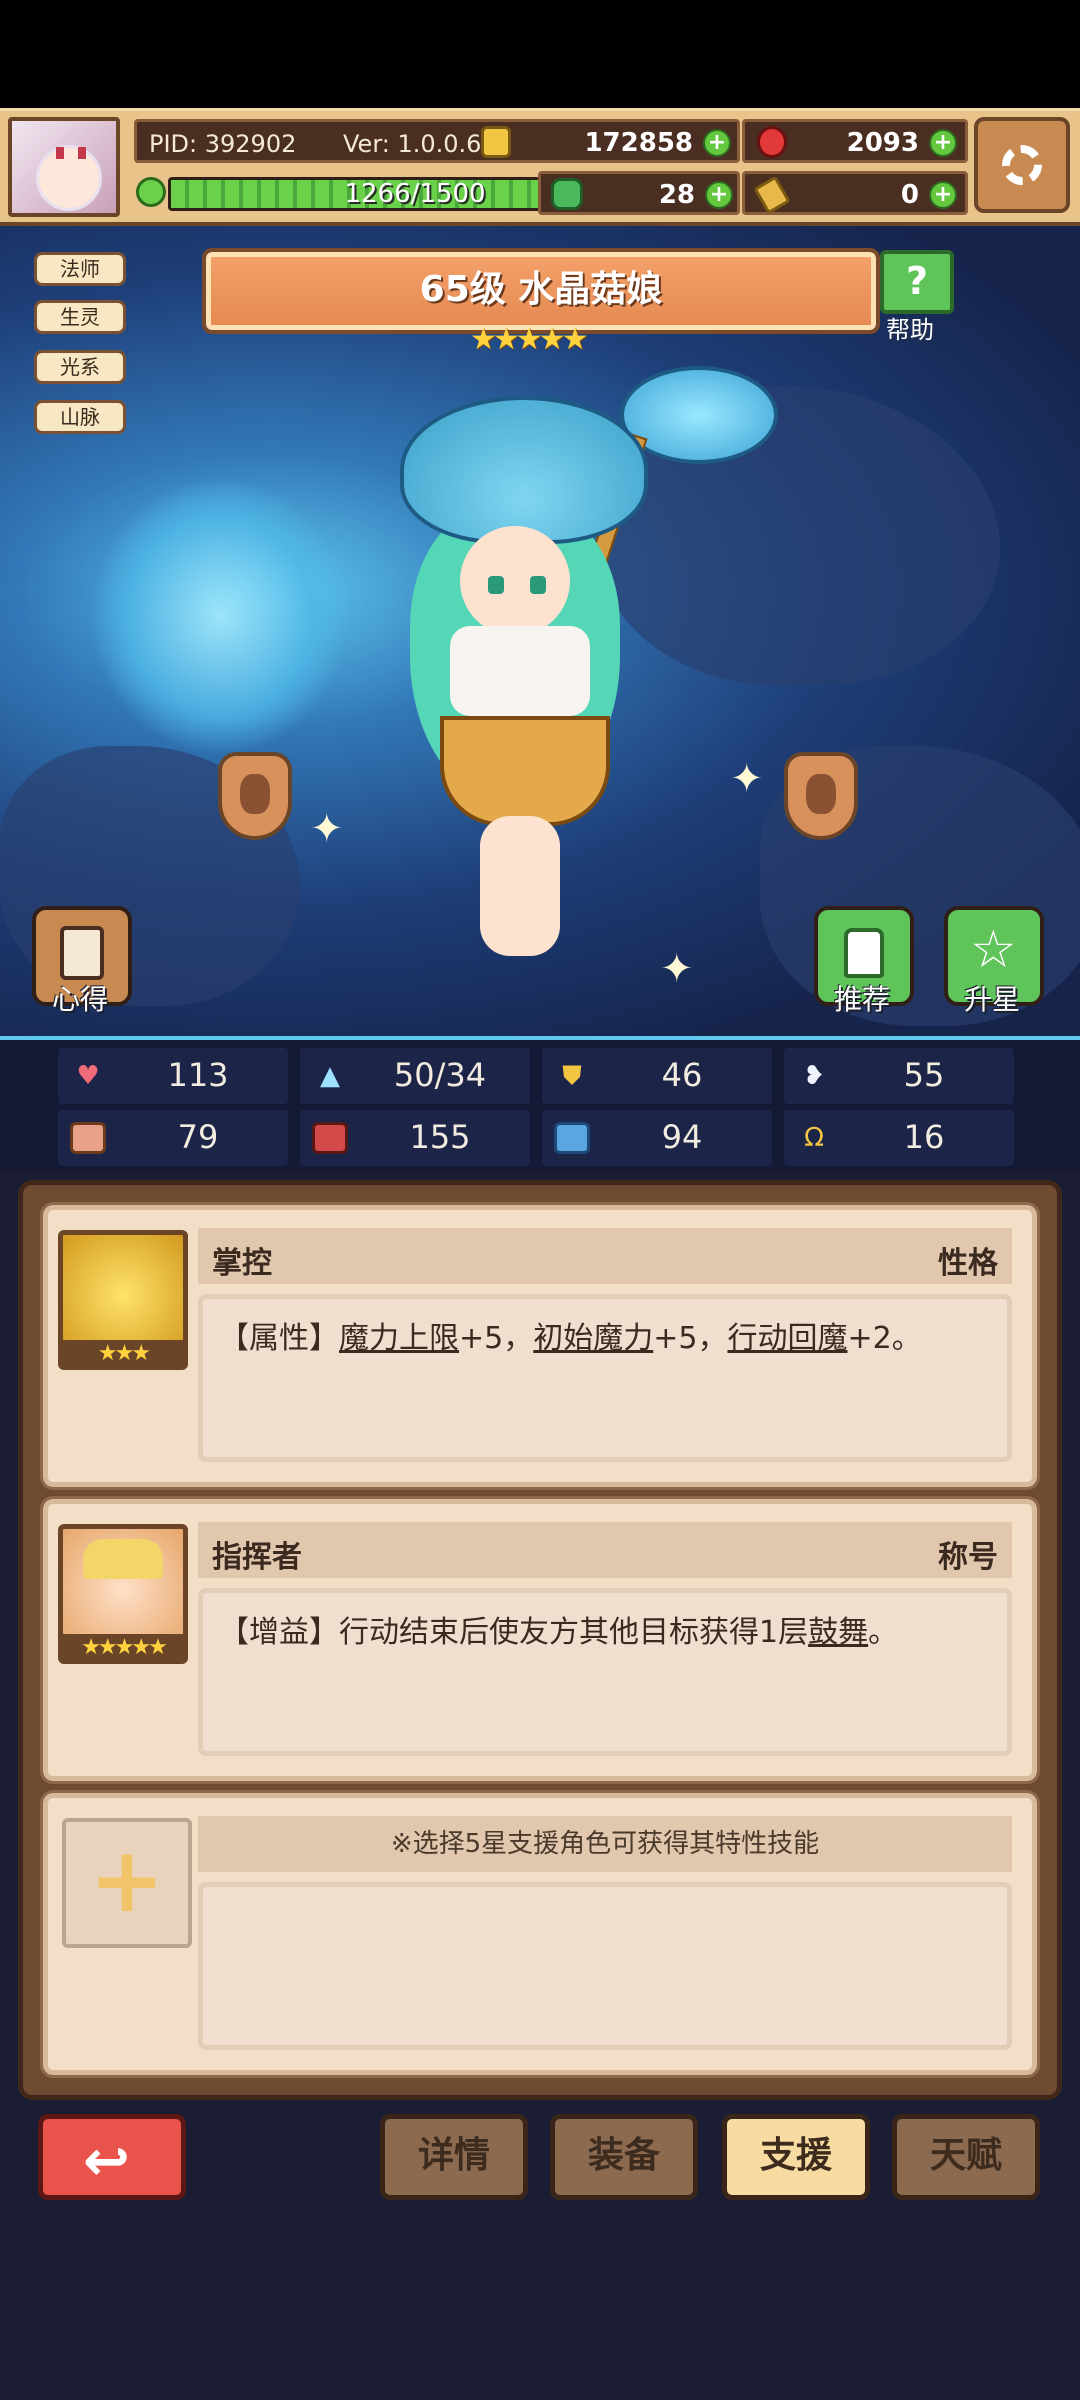 The image size is (1080, 2400). I want to click on plus-icon: +, so click(127, 1880).